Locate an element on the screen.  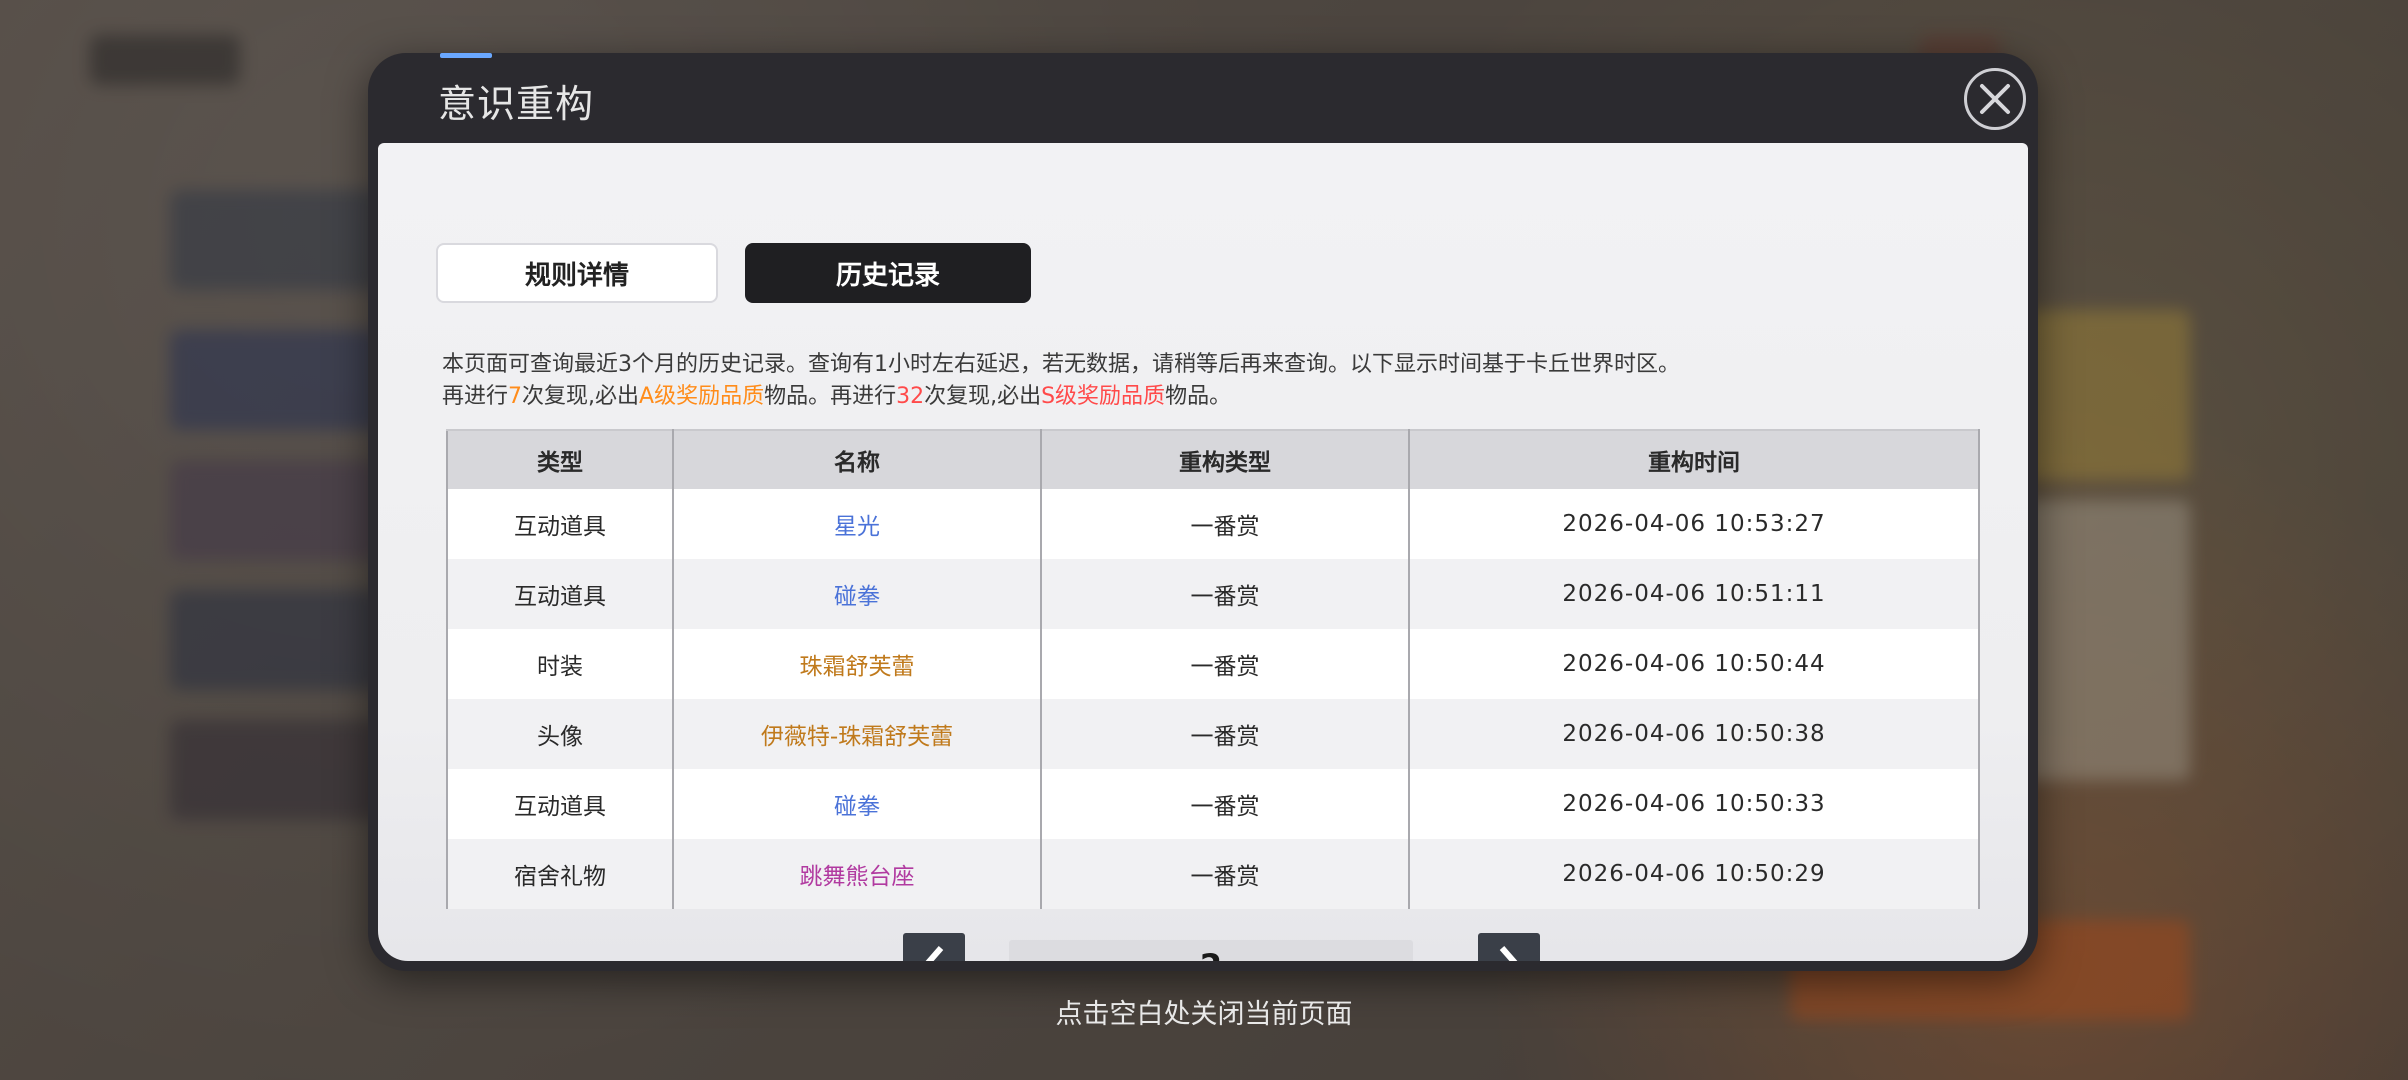
table-row: 互动道具 星光 一番赏 2026-04-06 10:53:27 is located at coordinates (1213, 524).